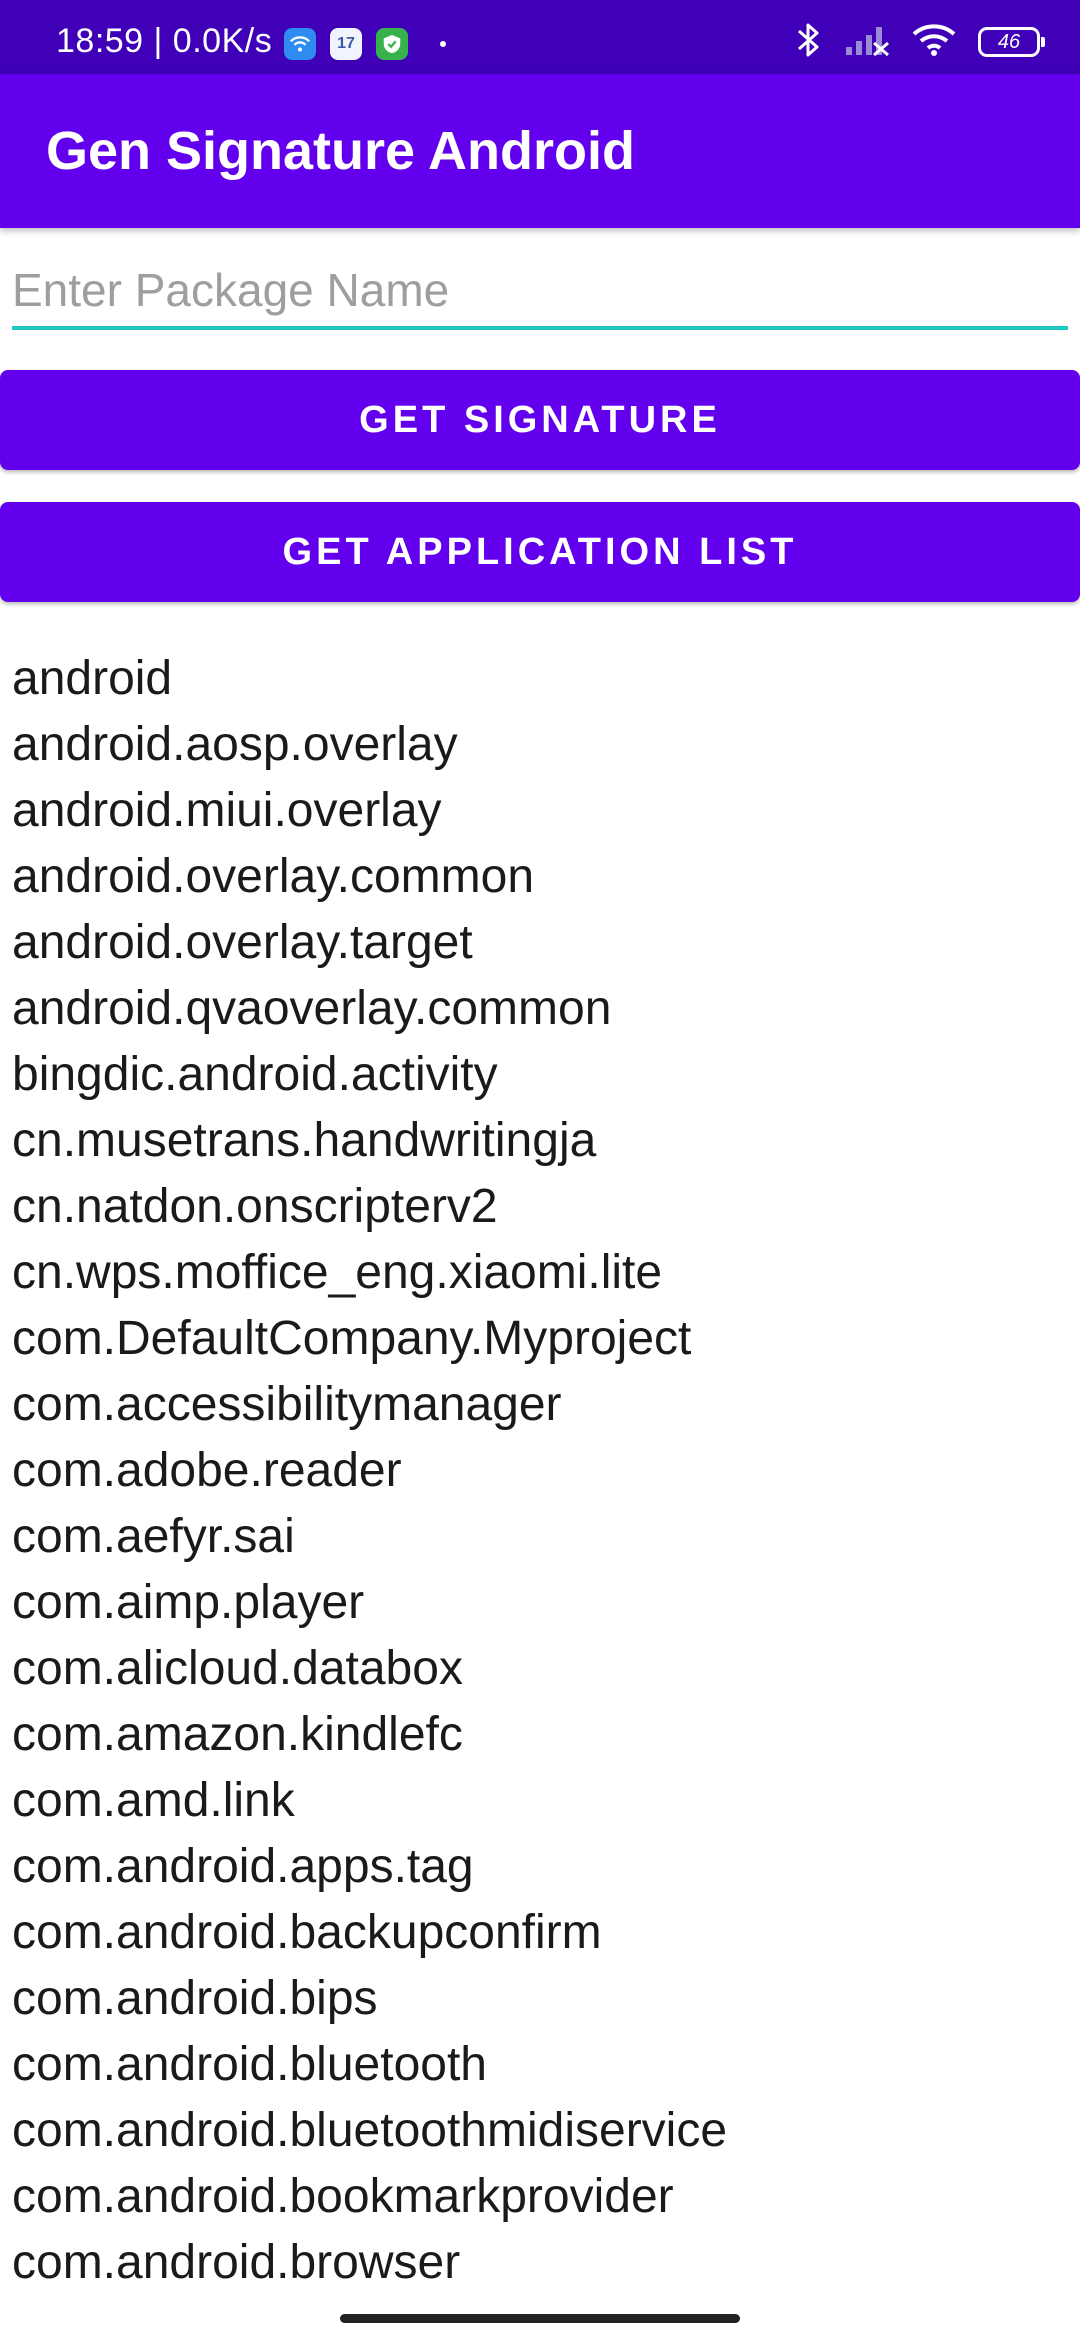 The height and width of the screenshot is (2340, 1080). What do you see at coordinates (369, 1075) in the screenshot?
I see `package-list-item: bingdic.android.activity` at bounding box center [369, 1075].